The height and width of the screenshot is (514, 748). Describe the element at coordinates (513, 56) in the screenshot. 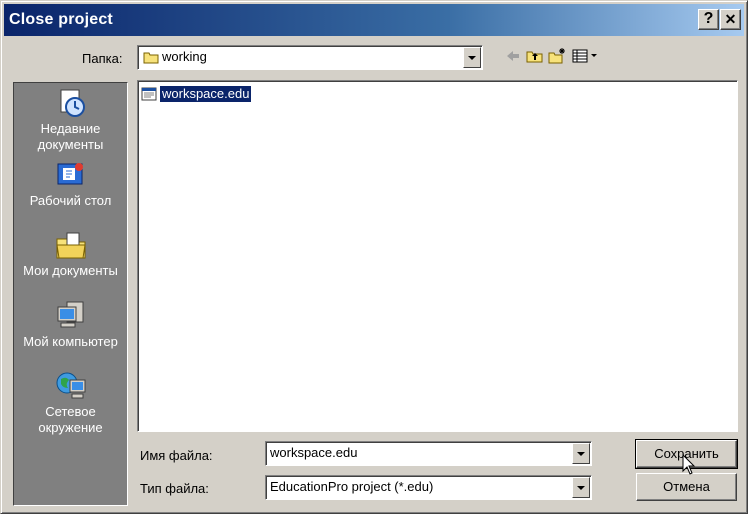

I see `back-arrow-icon` at that location.